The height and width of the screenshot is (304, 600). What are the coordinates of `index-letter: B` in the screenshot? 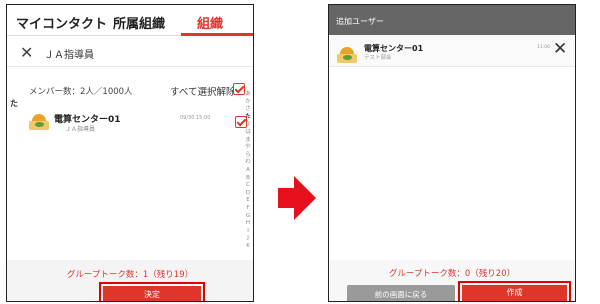 It's located at (248, 179).